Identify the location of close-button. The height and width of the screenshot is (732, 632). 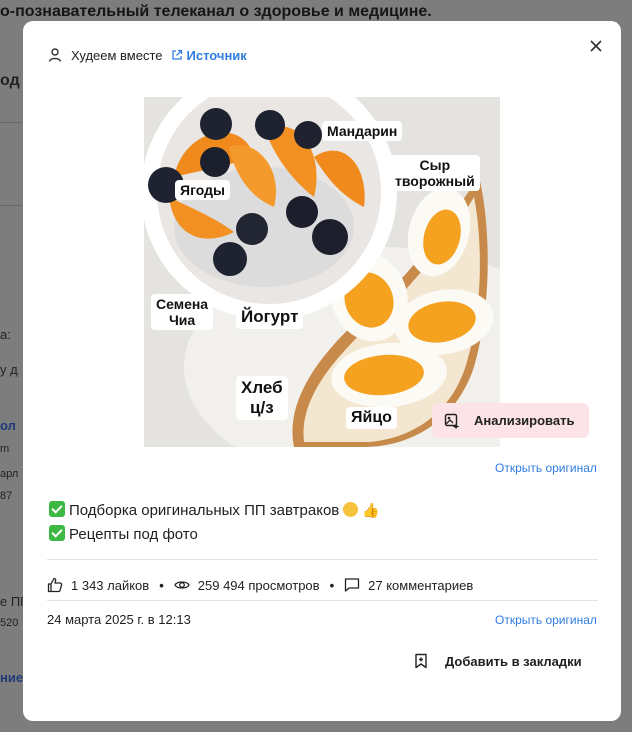
(596, 46).